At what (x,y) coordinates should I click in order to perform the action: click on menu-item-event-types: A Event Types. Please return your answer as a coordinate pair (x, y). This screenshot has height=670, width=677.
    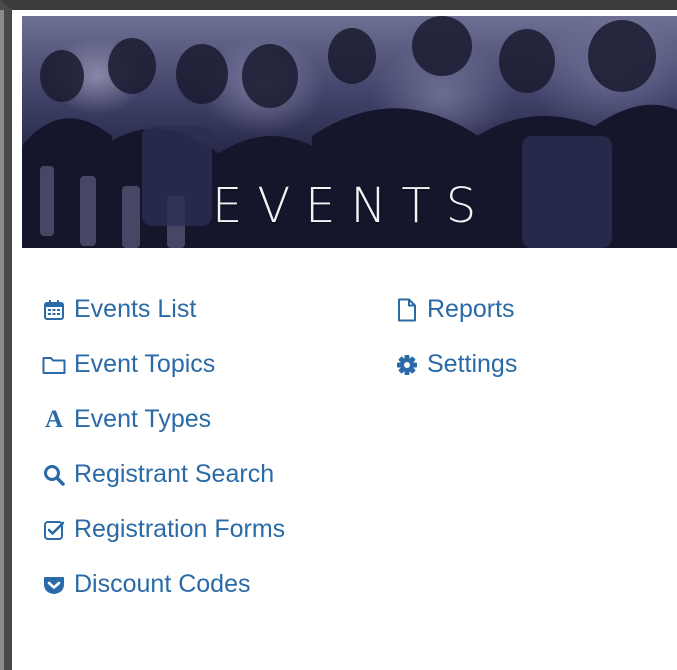
    Looking at the image, I should click on (162, 419).